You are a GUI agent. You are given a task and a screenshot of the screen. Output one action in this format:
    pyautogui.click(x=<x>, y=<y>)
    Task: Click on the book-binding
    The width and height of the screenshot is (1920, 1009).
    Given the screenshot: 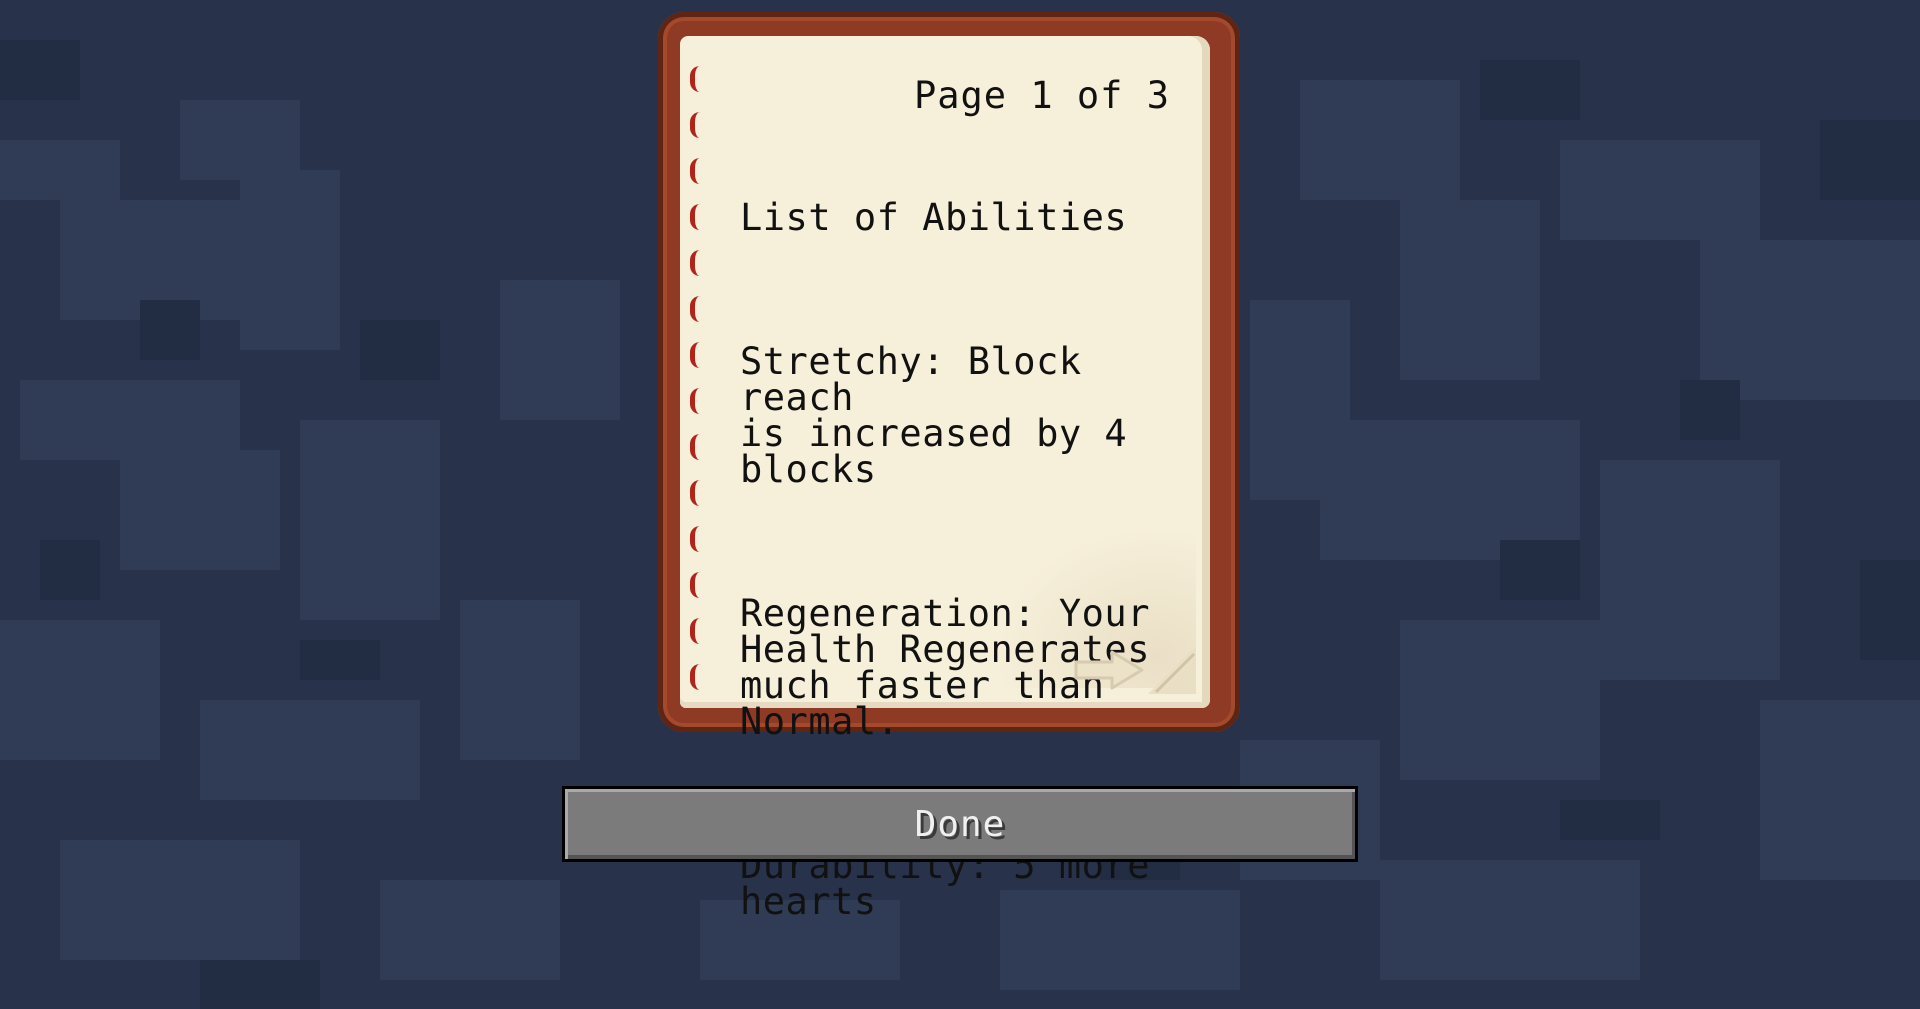 What is the action you would take?
    pyautogui.click(x=700, y=386)
    